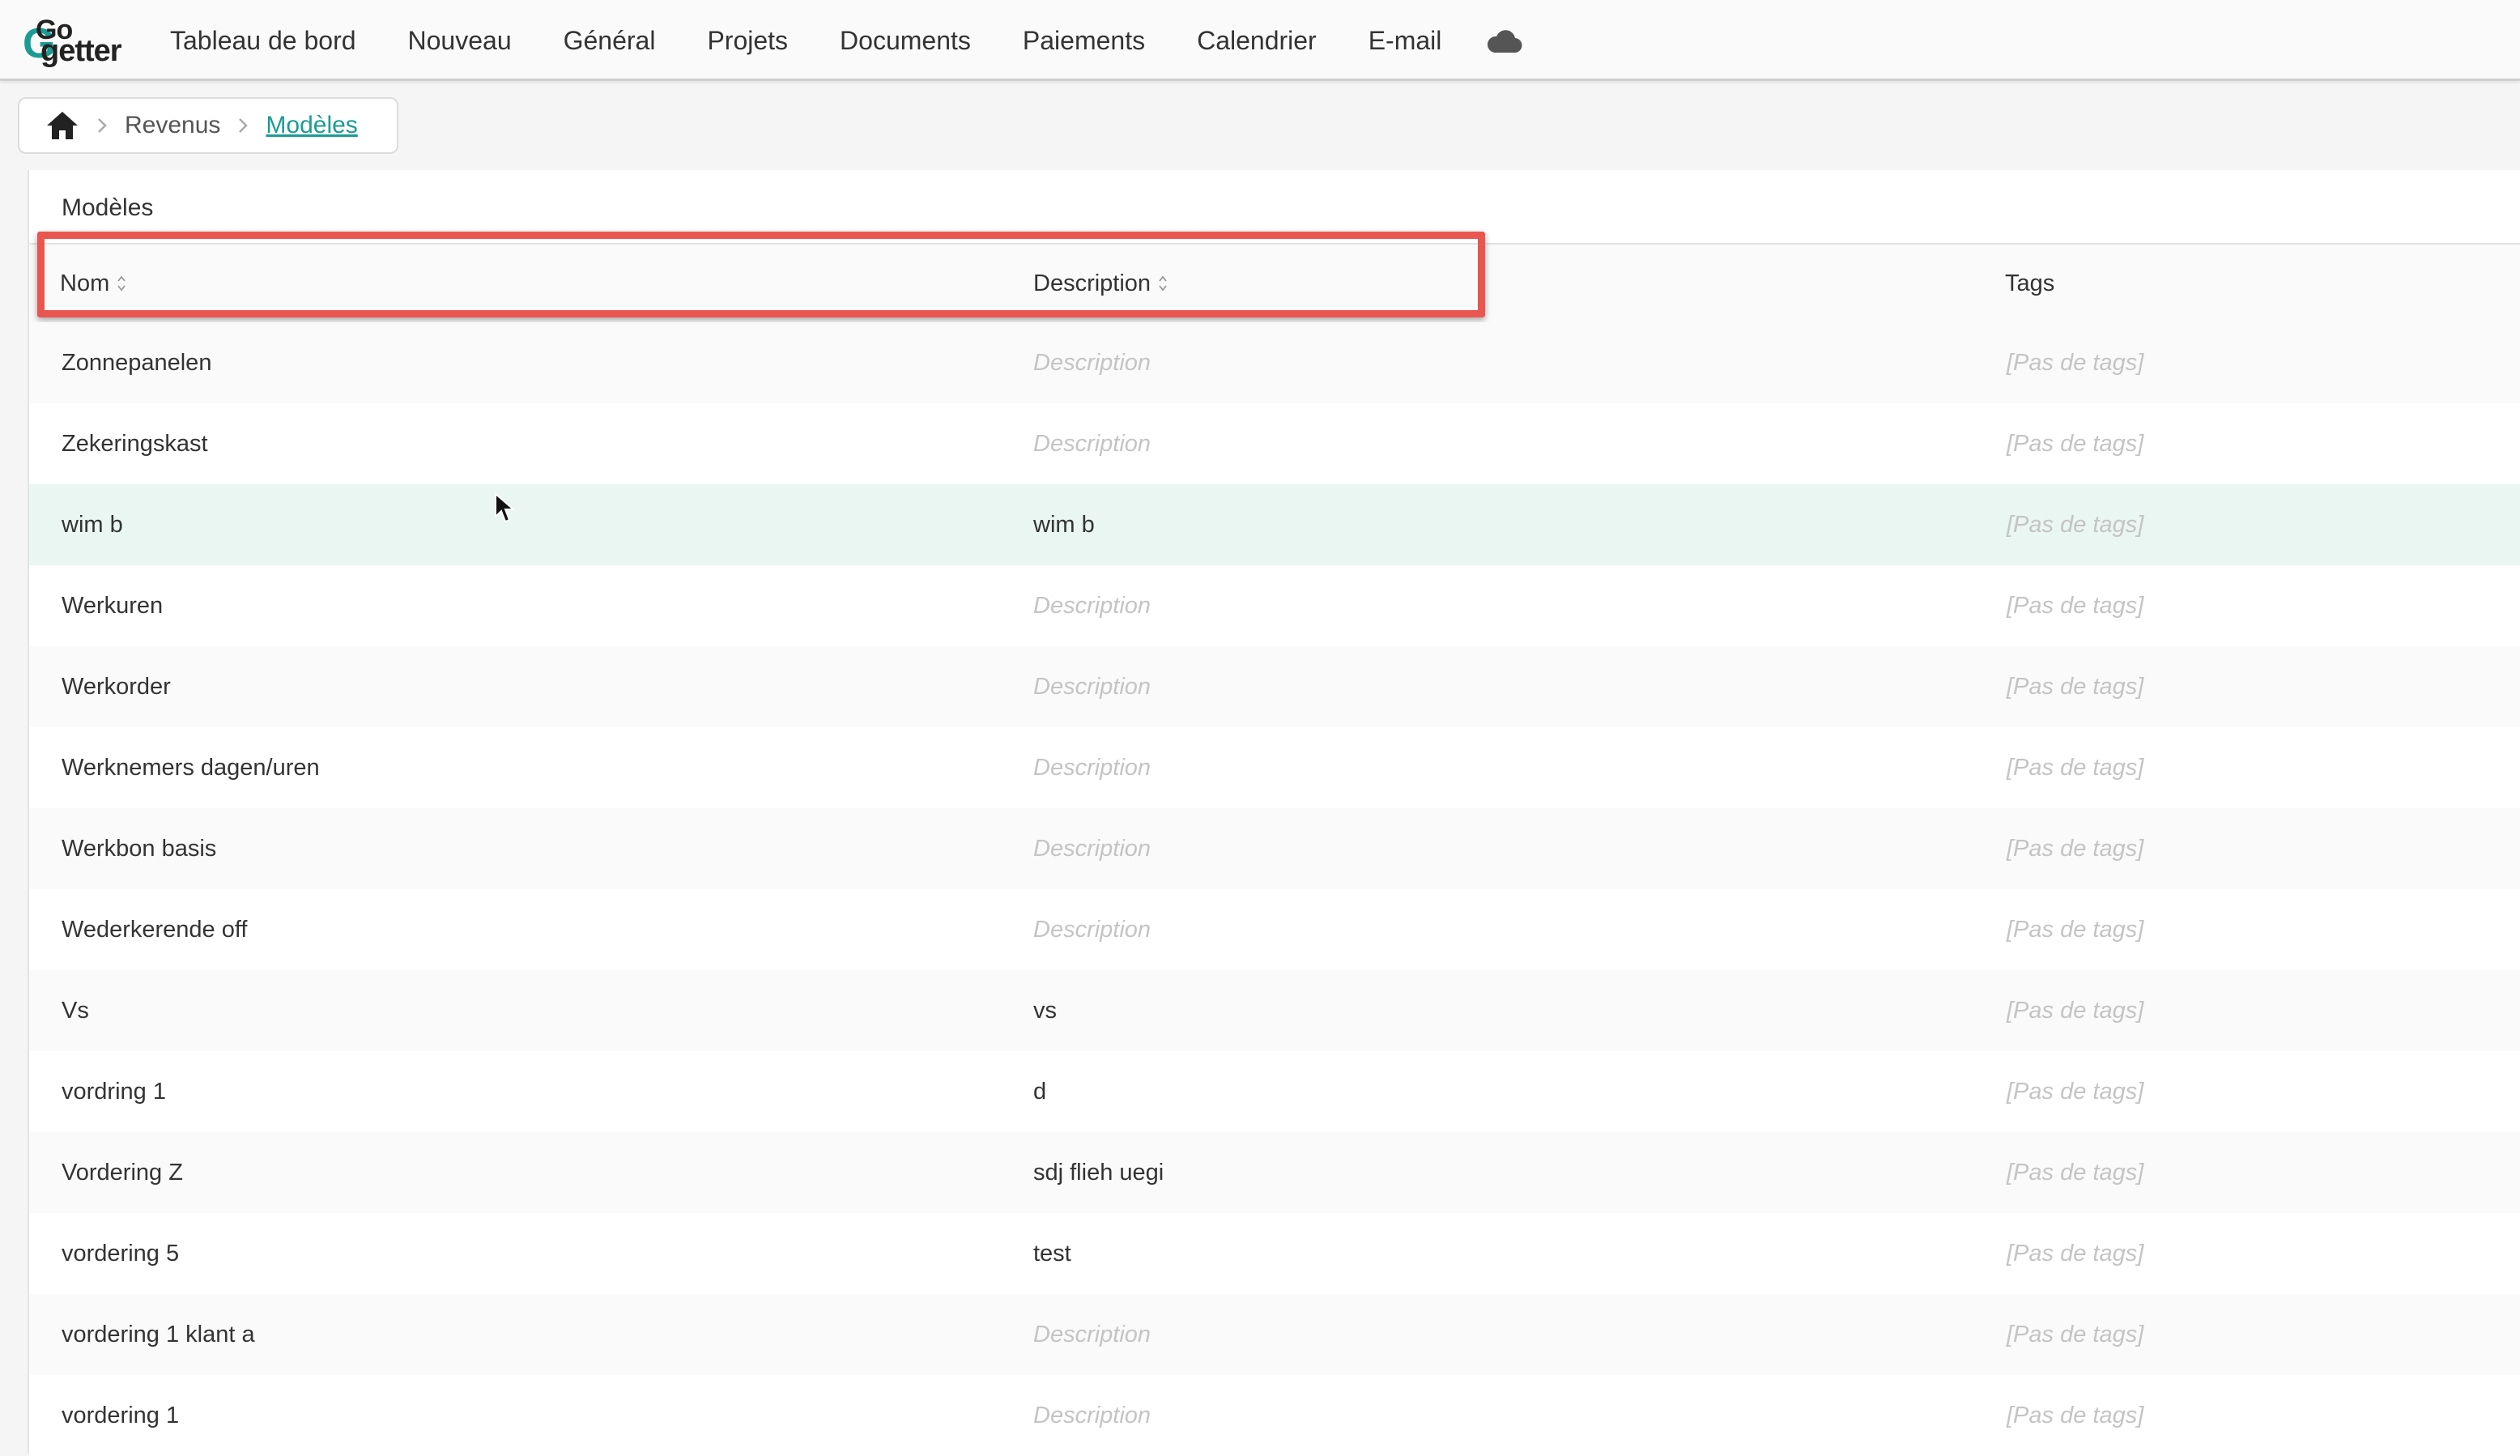 Image resolution: width=2520 pixels, height=1456 pixels. I want to click on nav-email: E-mail, so click(1405, 41).